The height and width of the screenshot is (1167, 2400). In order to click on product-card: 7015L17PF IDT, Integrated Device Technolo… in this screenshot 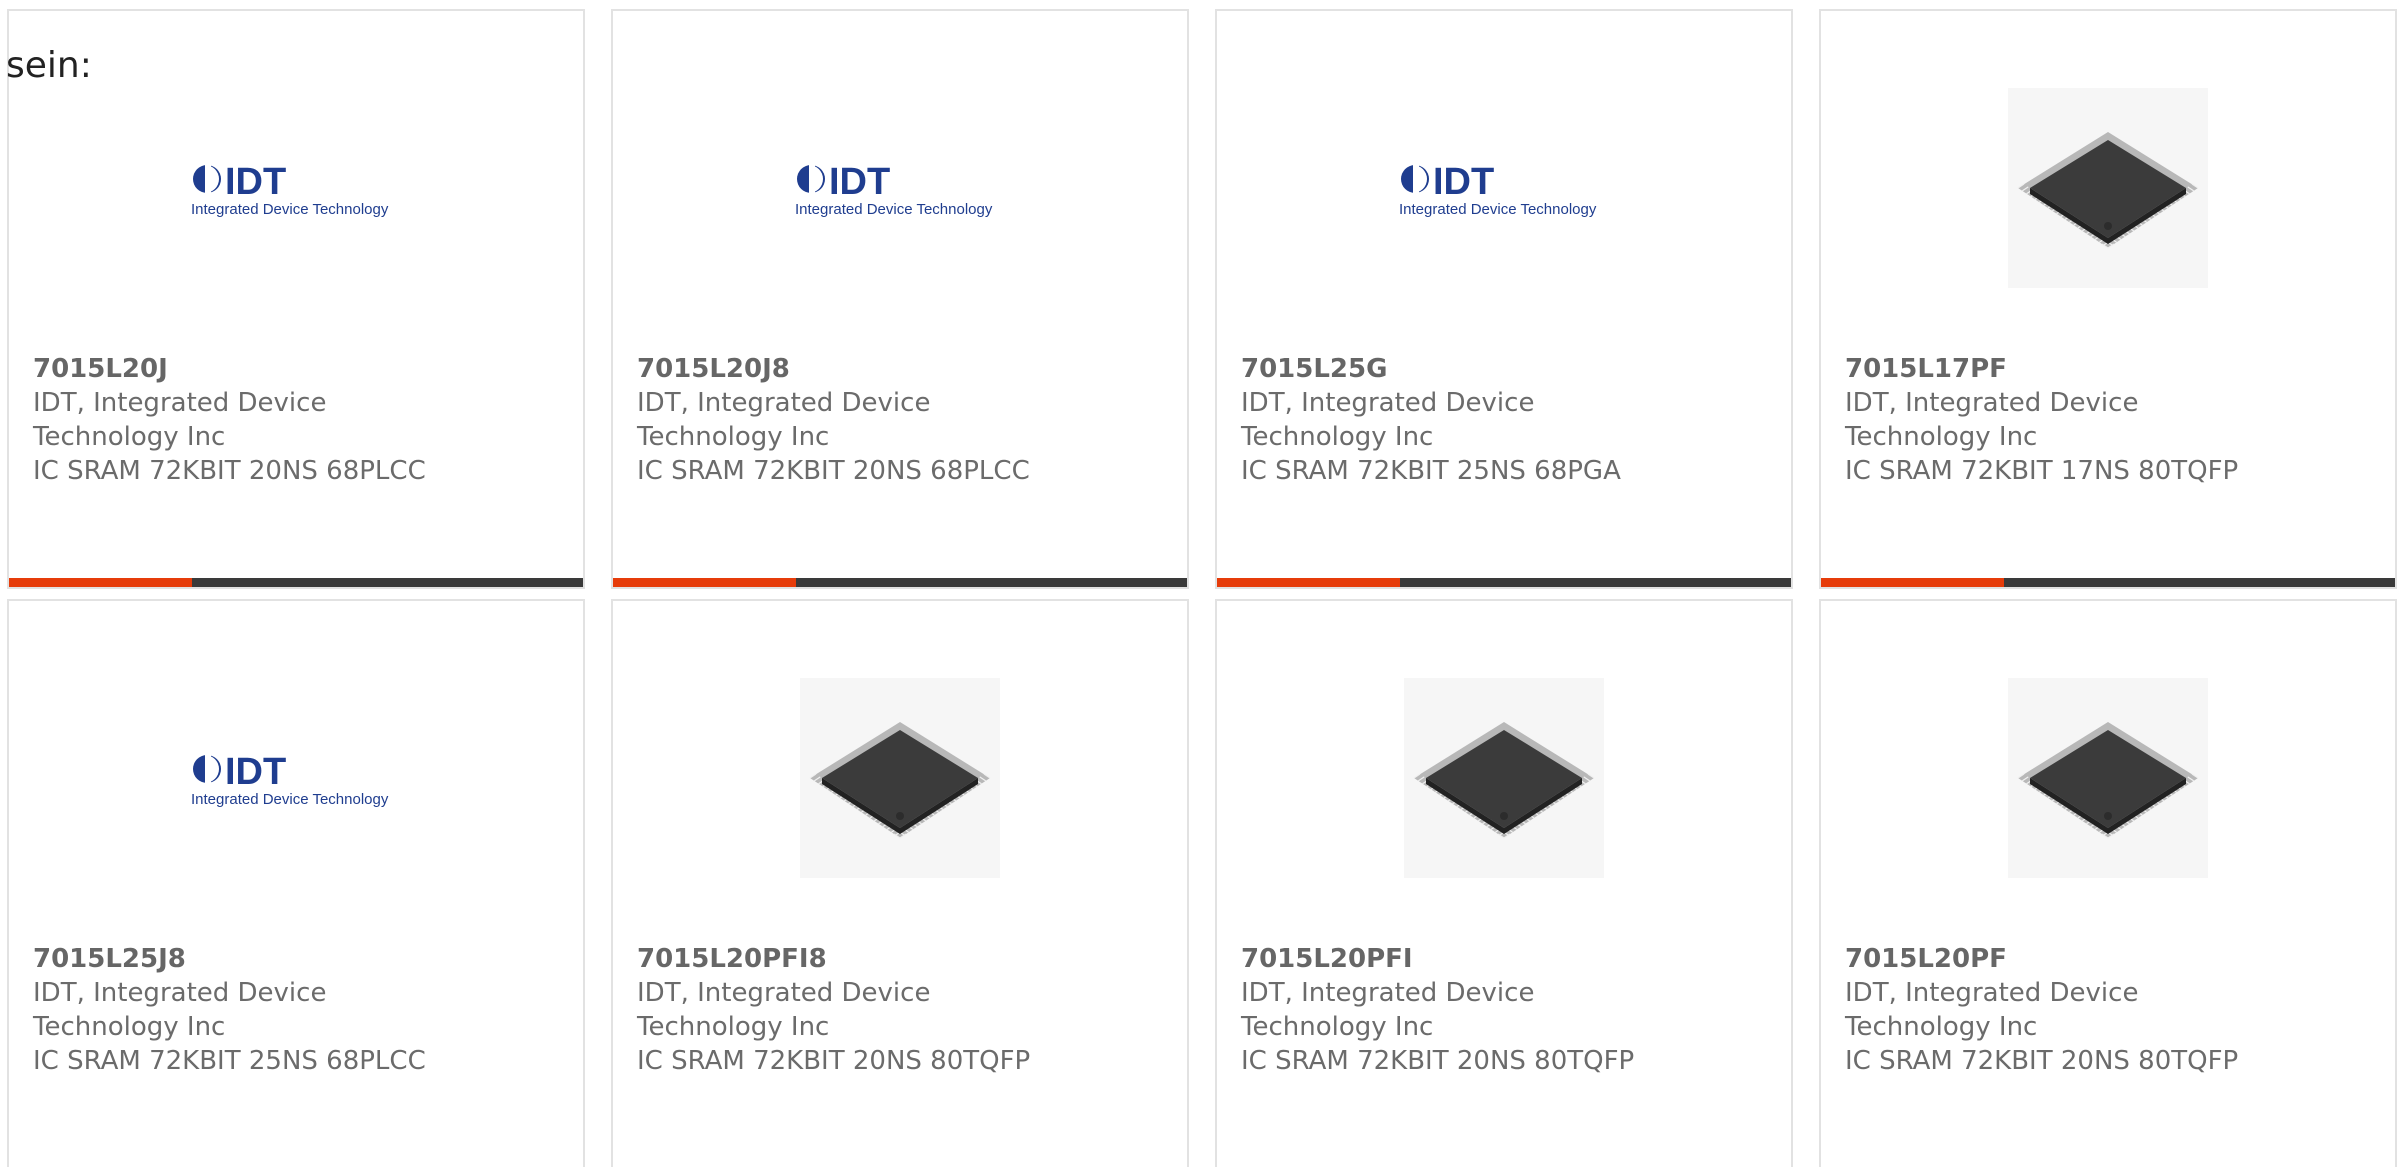, I will do `click(2108, 299)`.